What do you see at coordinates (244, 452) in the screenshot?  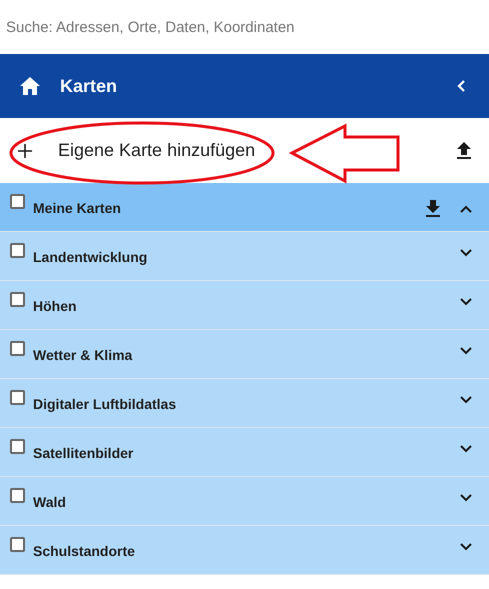 I see `layer-group-row: Satellitenbilder` at bounding box center [244, 452].